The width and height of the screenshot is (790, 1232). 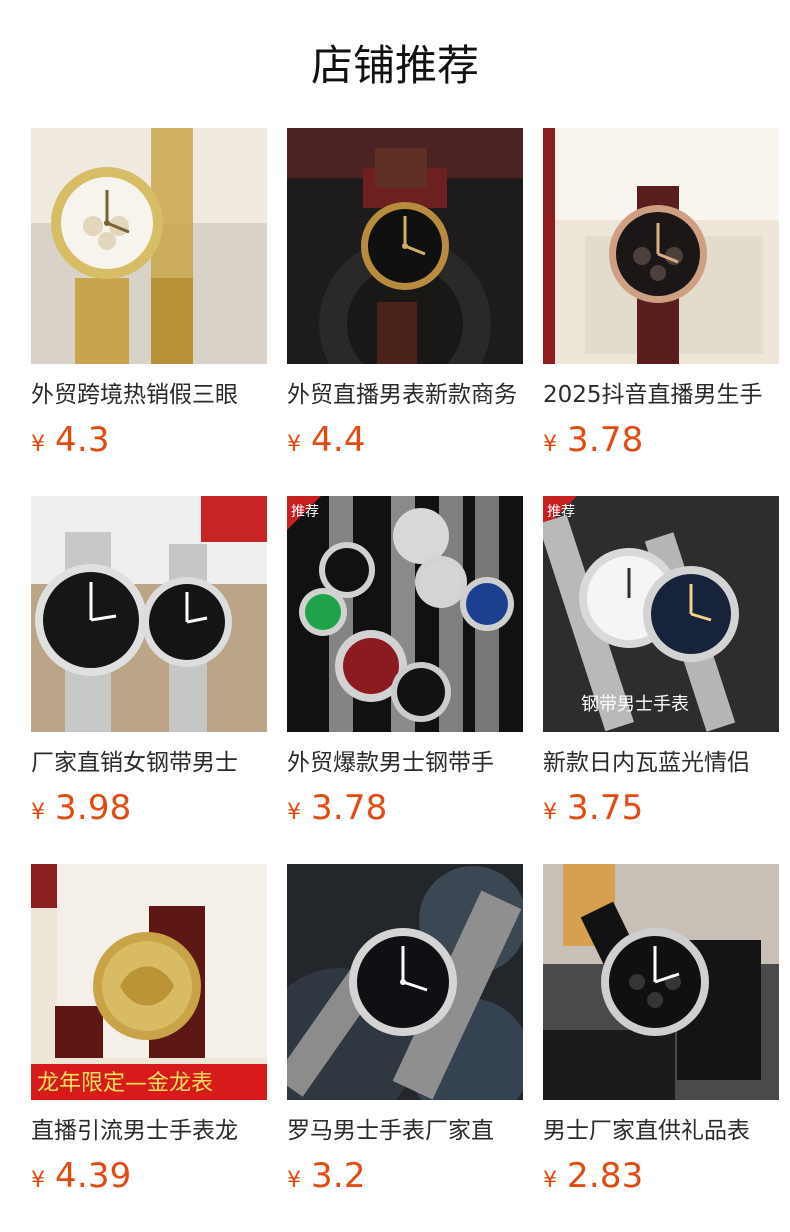 What do you see at coordinates (149, 246) in the screenshot?
I see `gold-watch-icon` at bounding box center [149, 246].